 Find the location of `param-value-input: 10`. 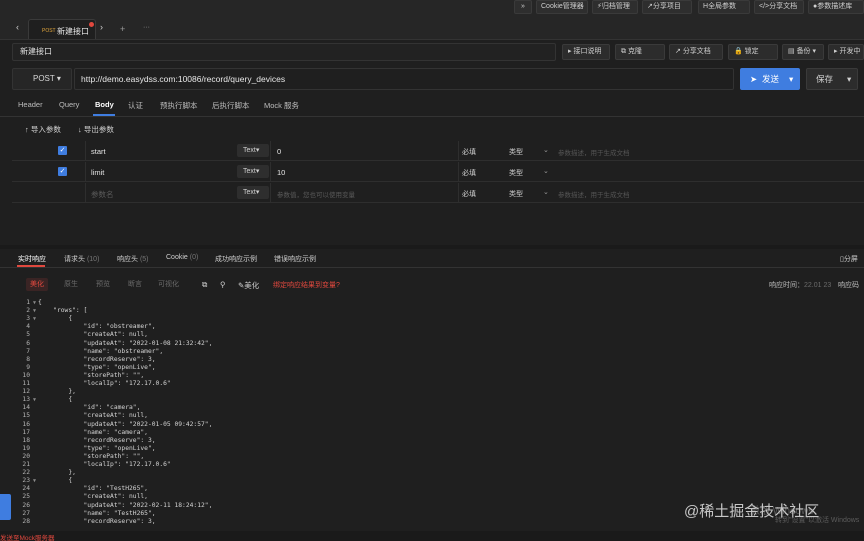

param-value-input: 10 is located at coordinates (281, 172).